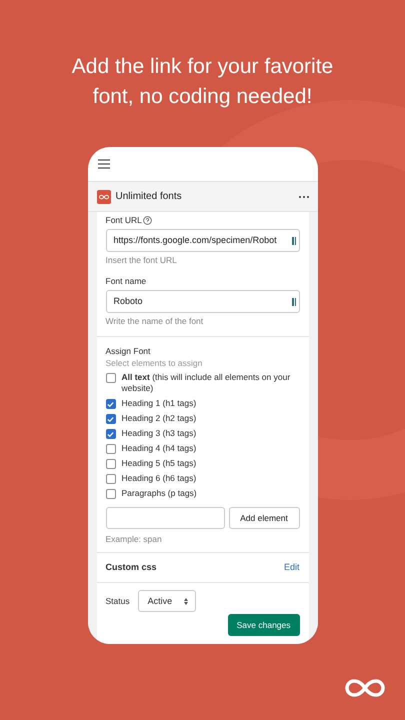  What do you see at coordinates (159, 418) in the screenshot?
I see `checkbox-label: Heading 2 (h2 tags)` at bounding box center [159, 418].